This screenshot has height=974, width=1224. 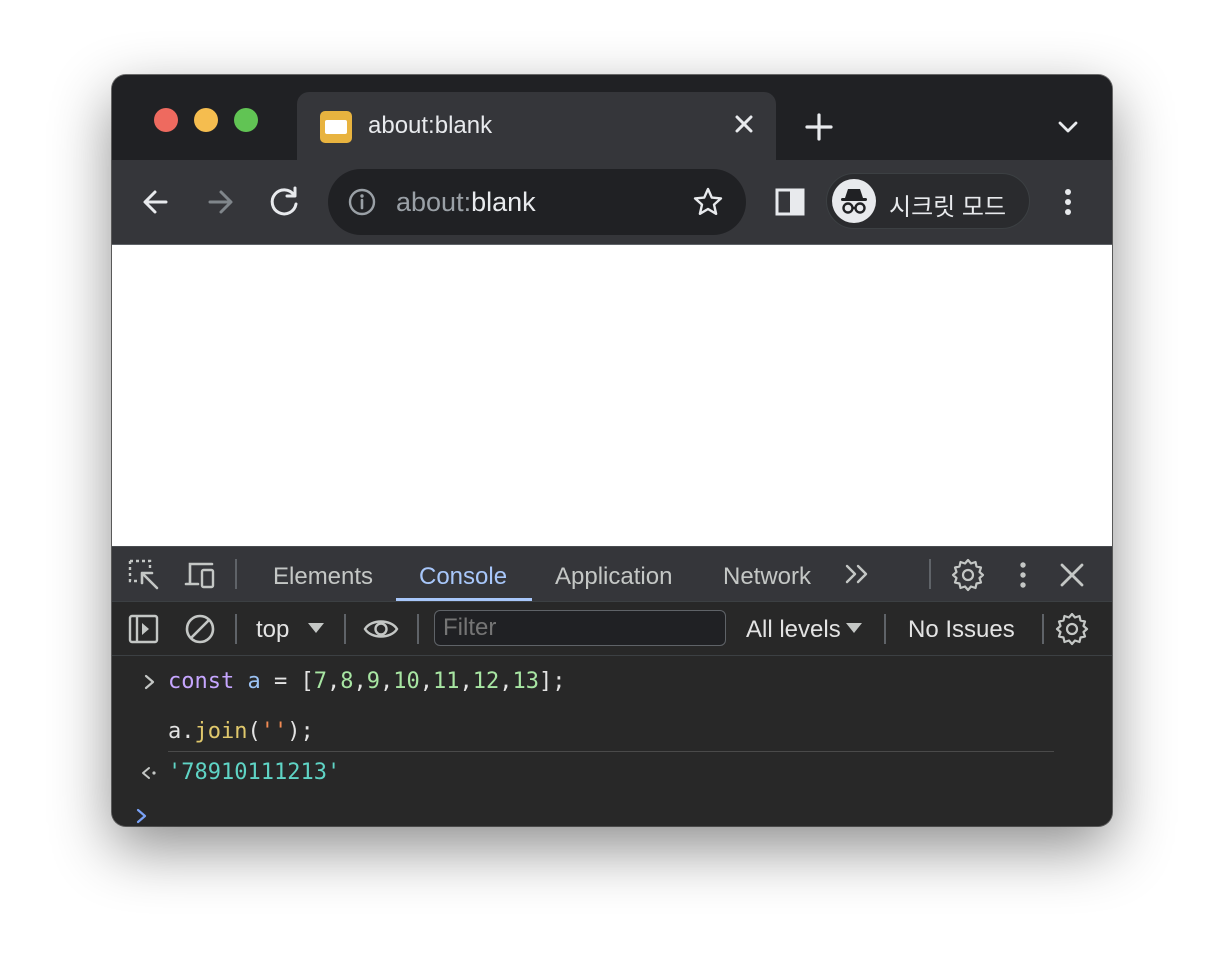 I want to click on console-input-line-1: const a = [7,8,9,10,11,12,13];, so click(x=367, y=681).